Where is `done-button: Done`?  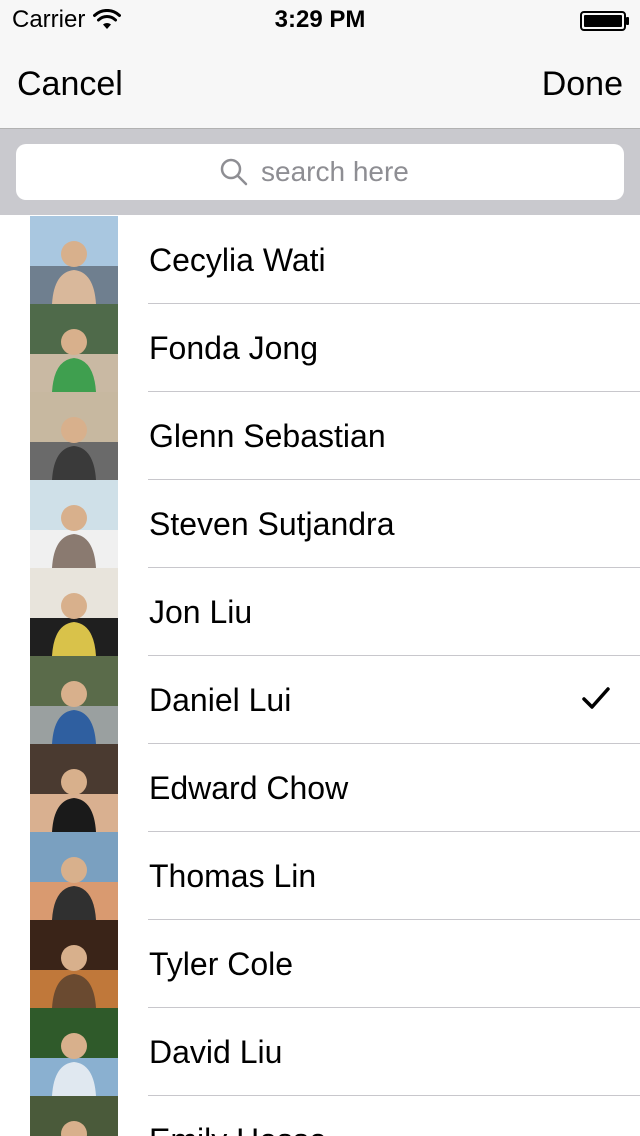
done-button: Done is located at coordinates (582, 84).